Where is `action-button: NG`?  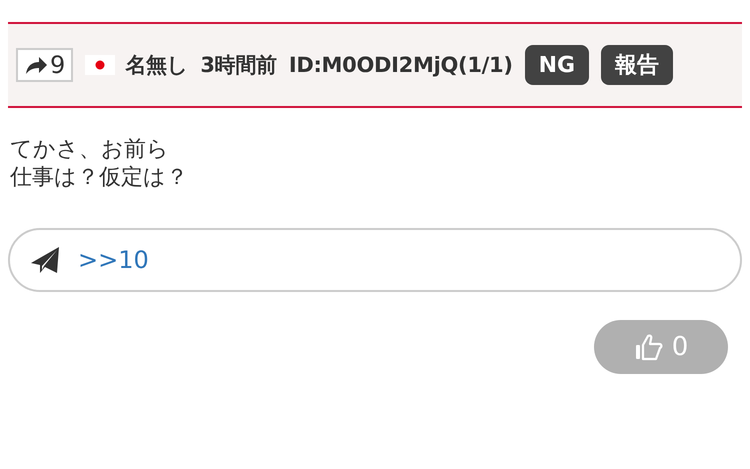 action-button: NG is located at coordinates (557, 65).